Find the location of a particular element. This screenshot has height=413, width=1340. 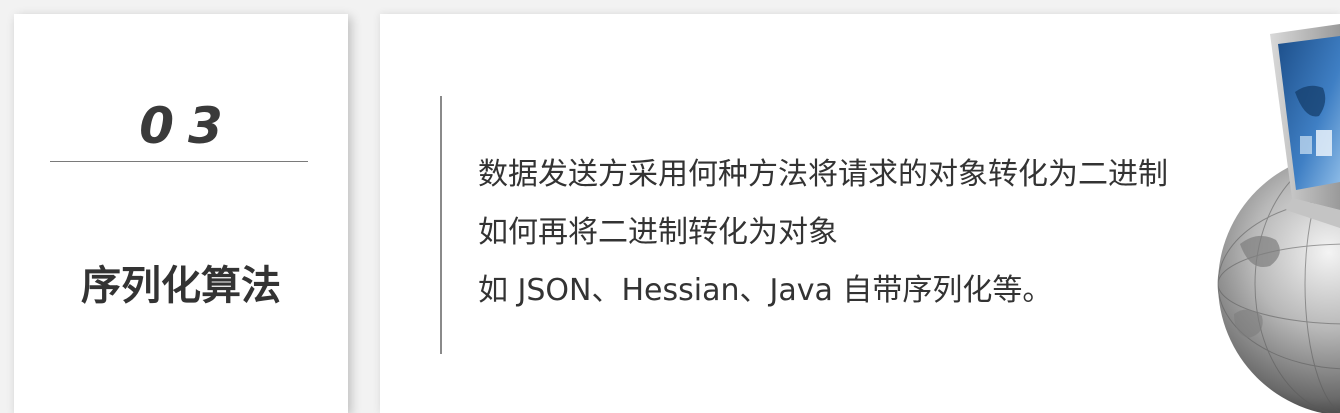

laptop-on-globe-icon is located at coordinates (1278, 218).